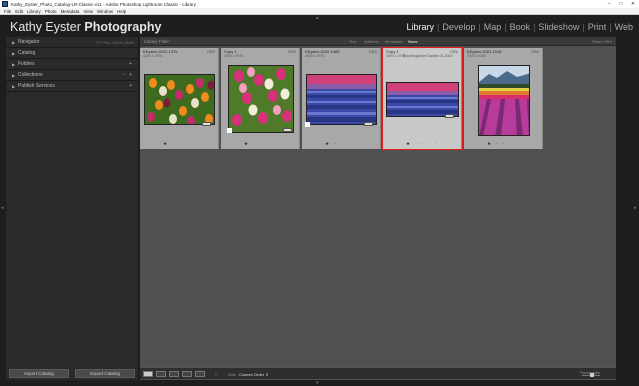 The width and height of the screenshot is (639, 386). What do you see at coordinates (39, 373) in the screenshot?
I see `import-catalog-button: Import Catalog` at bounding box center [39, 373].